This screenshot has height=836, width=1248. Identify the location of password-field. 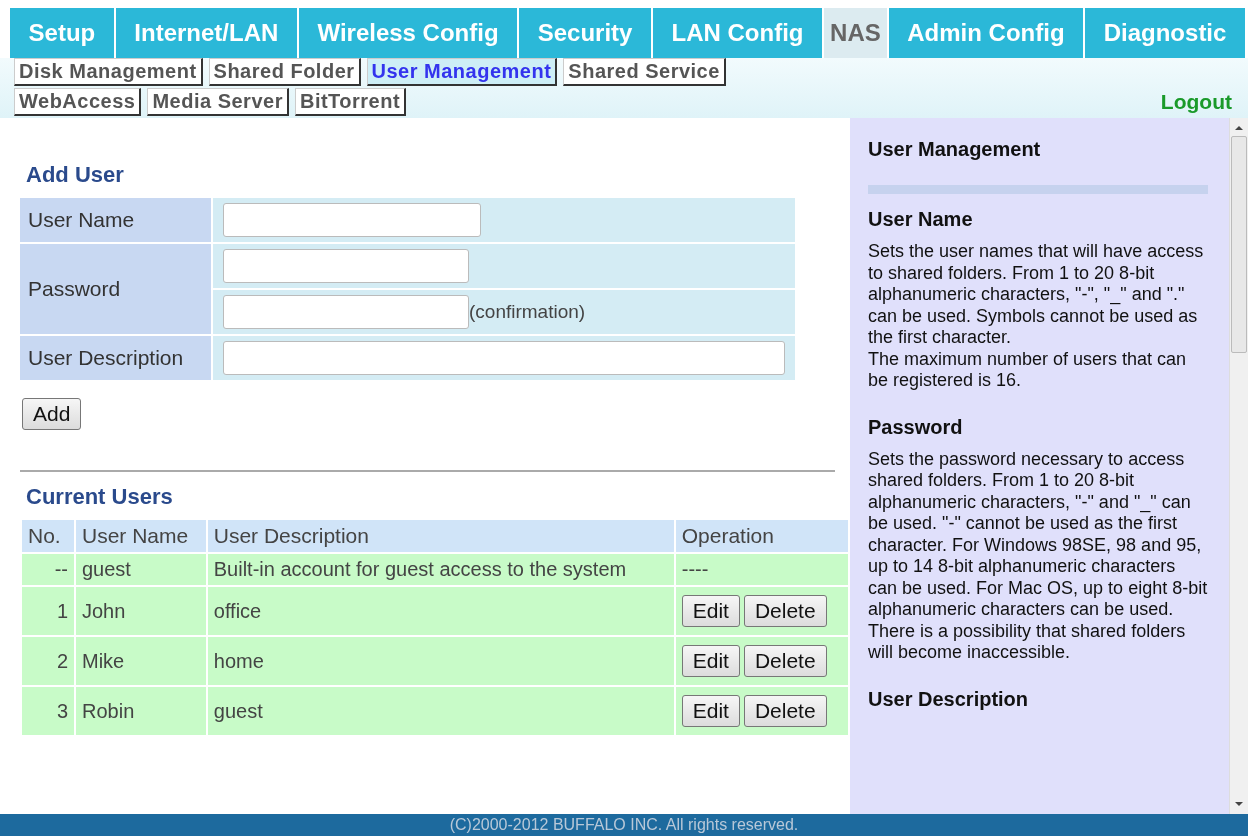
(346, 266).